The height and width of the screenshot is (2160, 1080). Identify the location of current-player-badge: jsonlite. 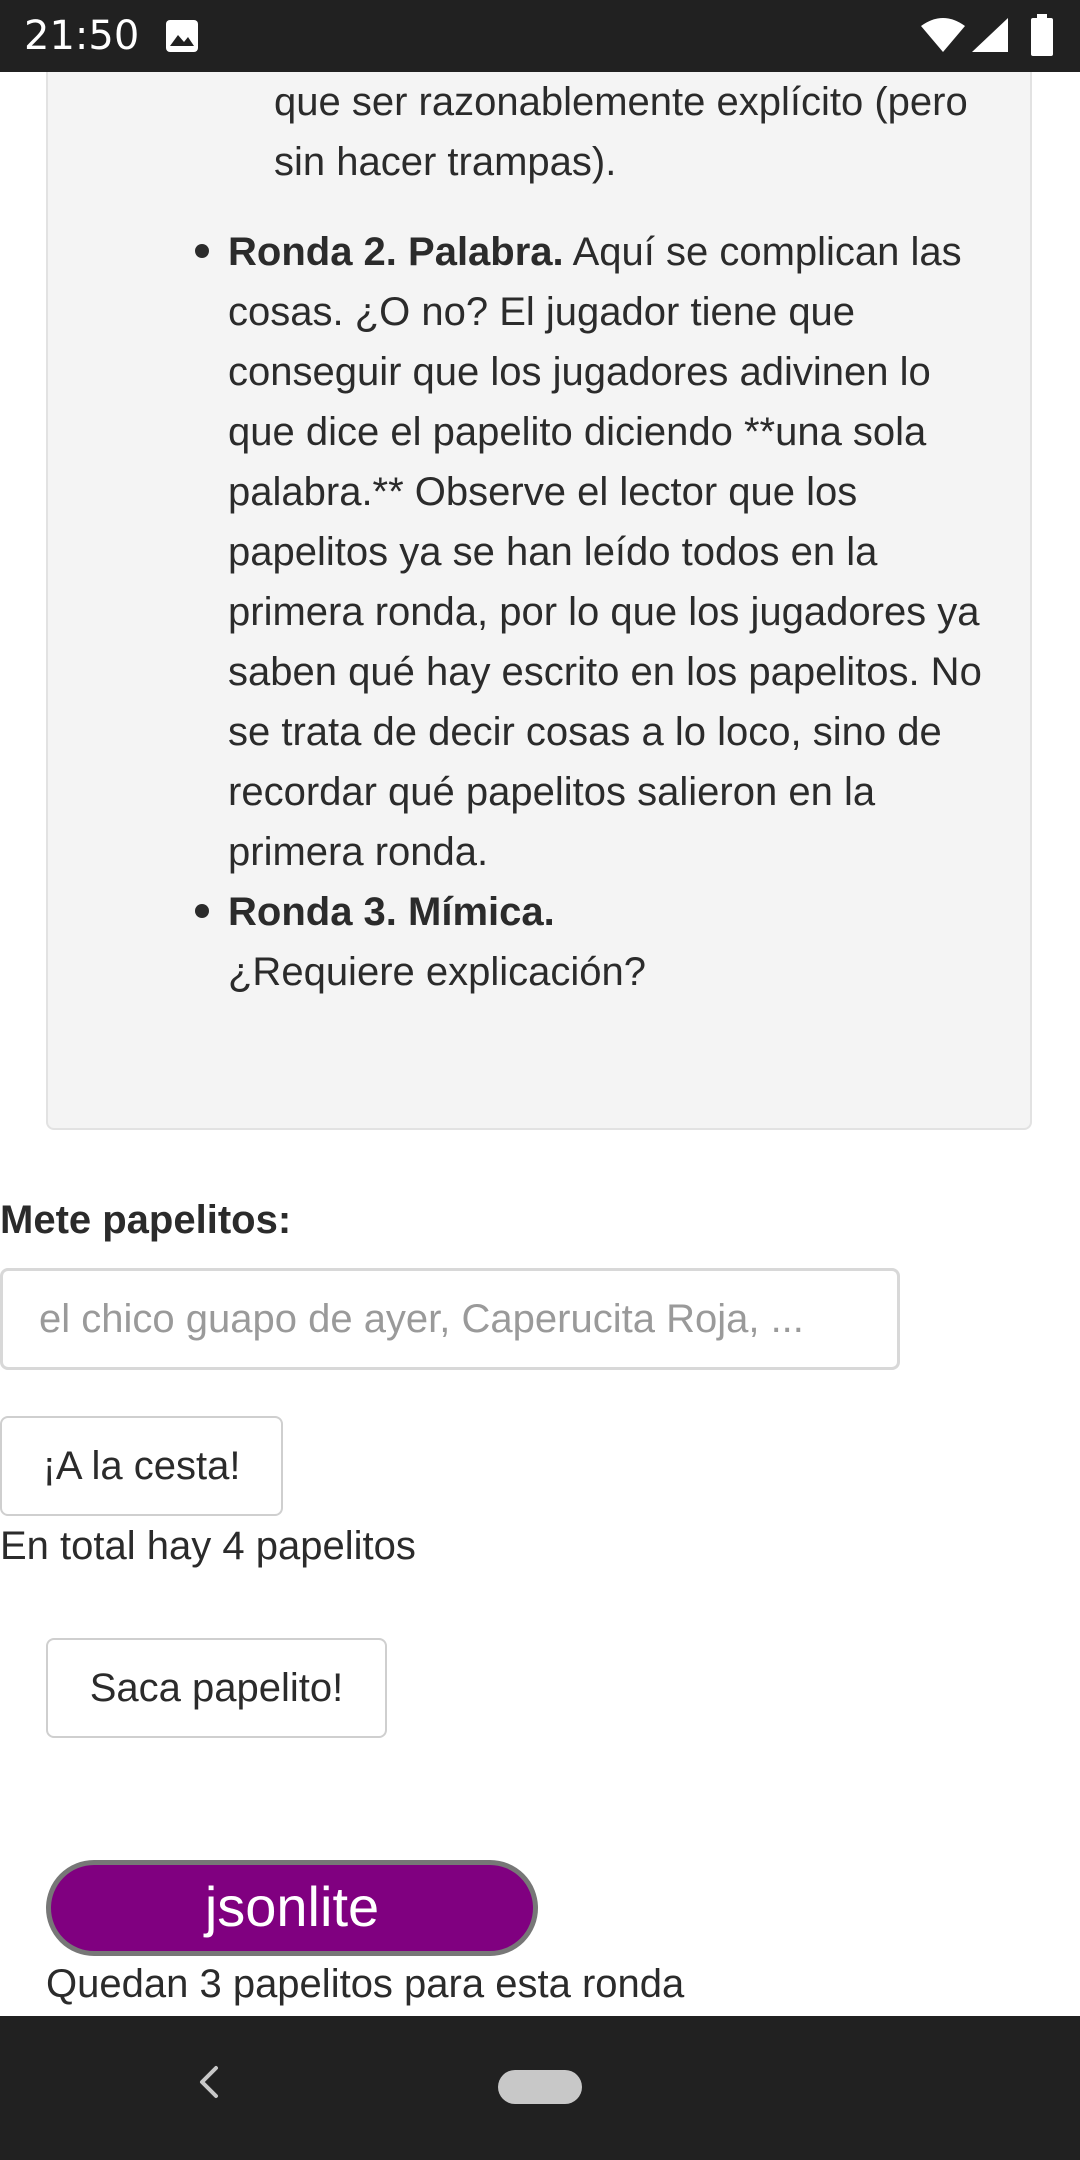
(292, 1908).